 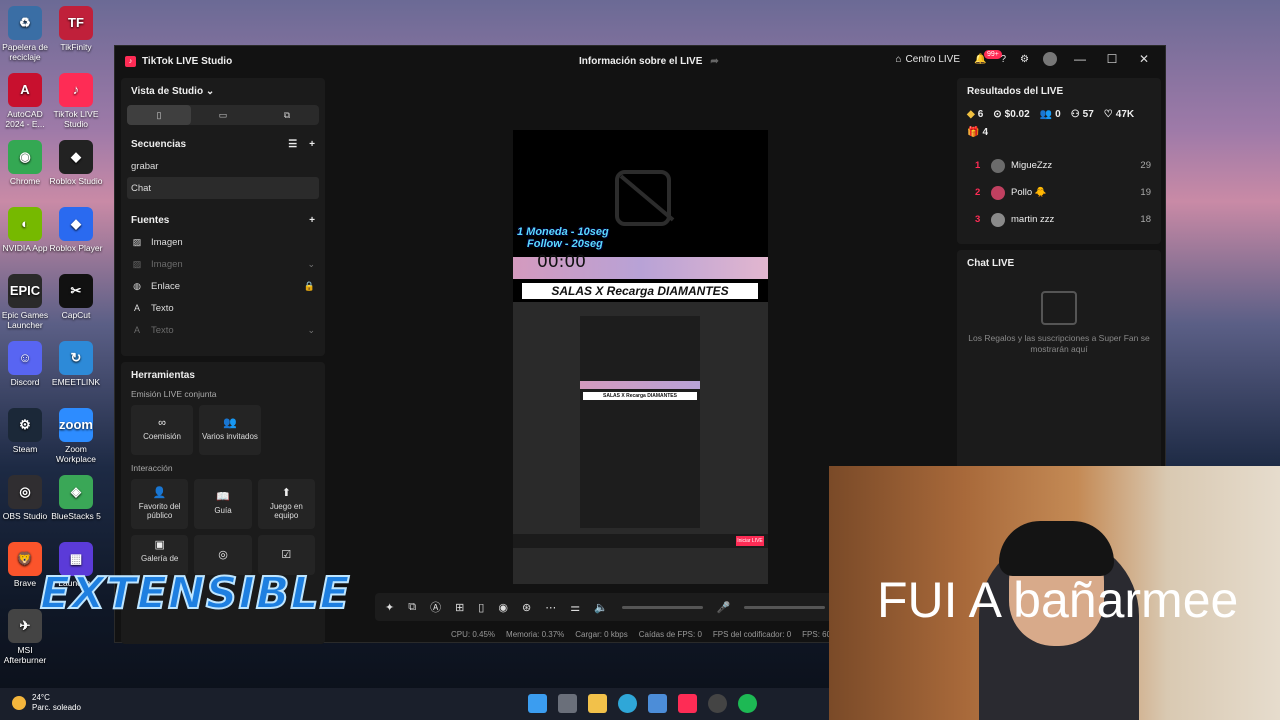 I want to click on discord-icon: ☺, so click(x=25, y=358).